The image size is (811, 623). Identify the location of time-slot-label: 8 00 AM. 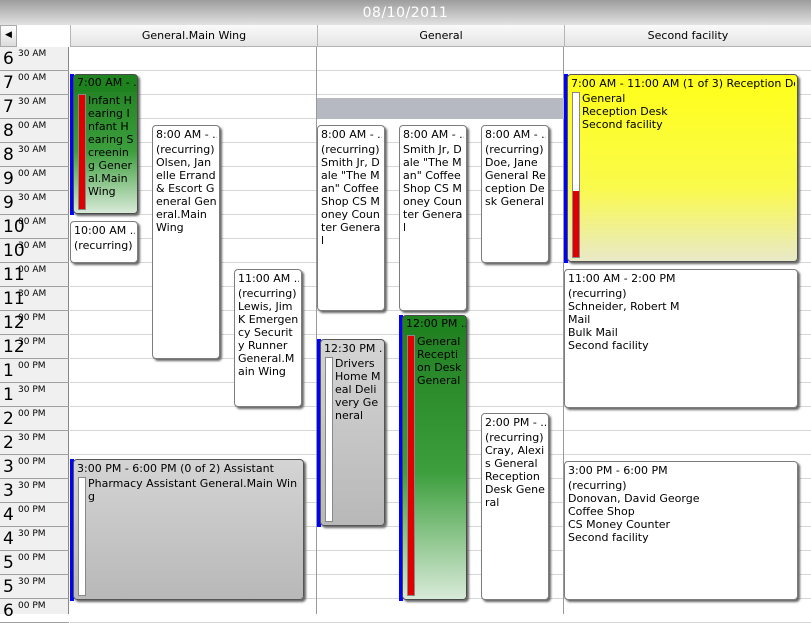
(34, 131).